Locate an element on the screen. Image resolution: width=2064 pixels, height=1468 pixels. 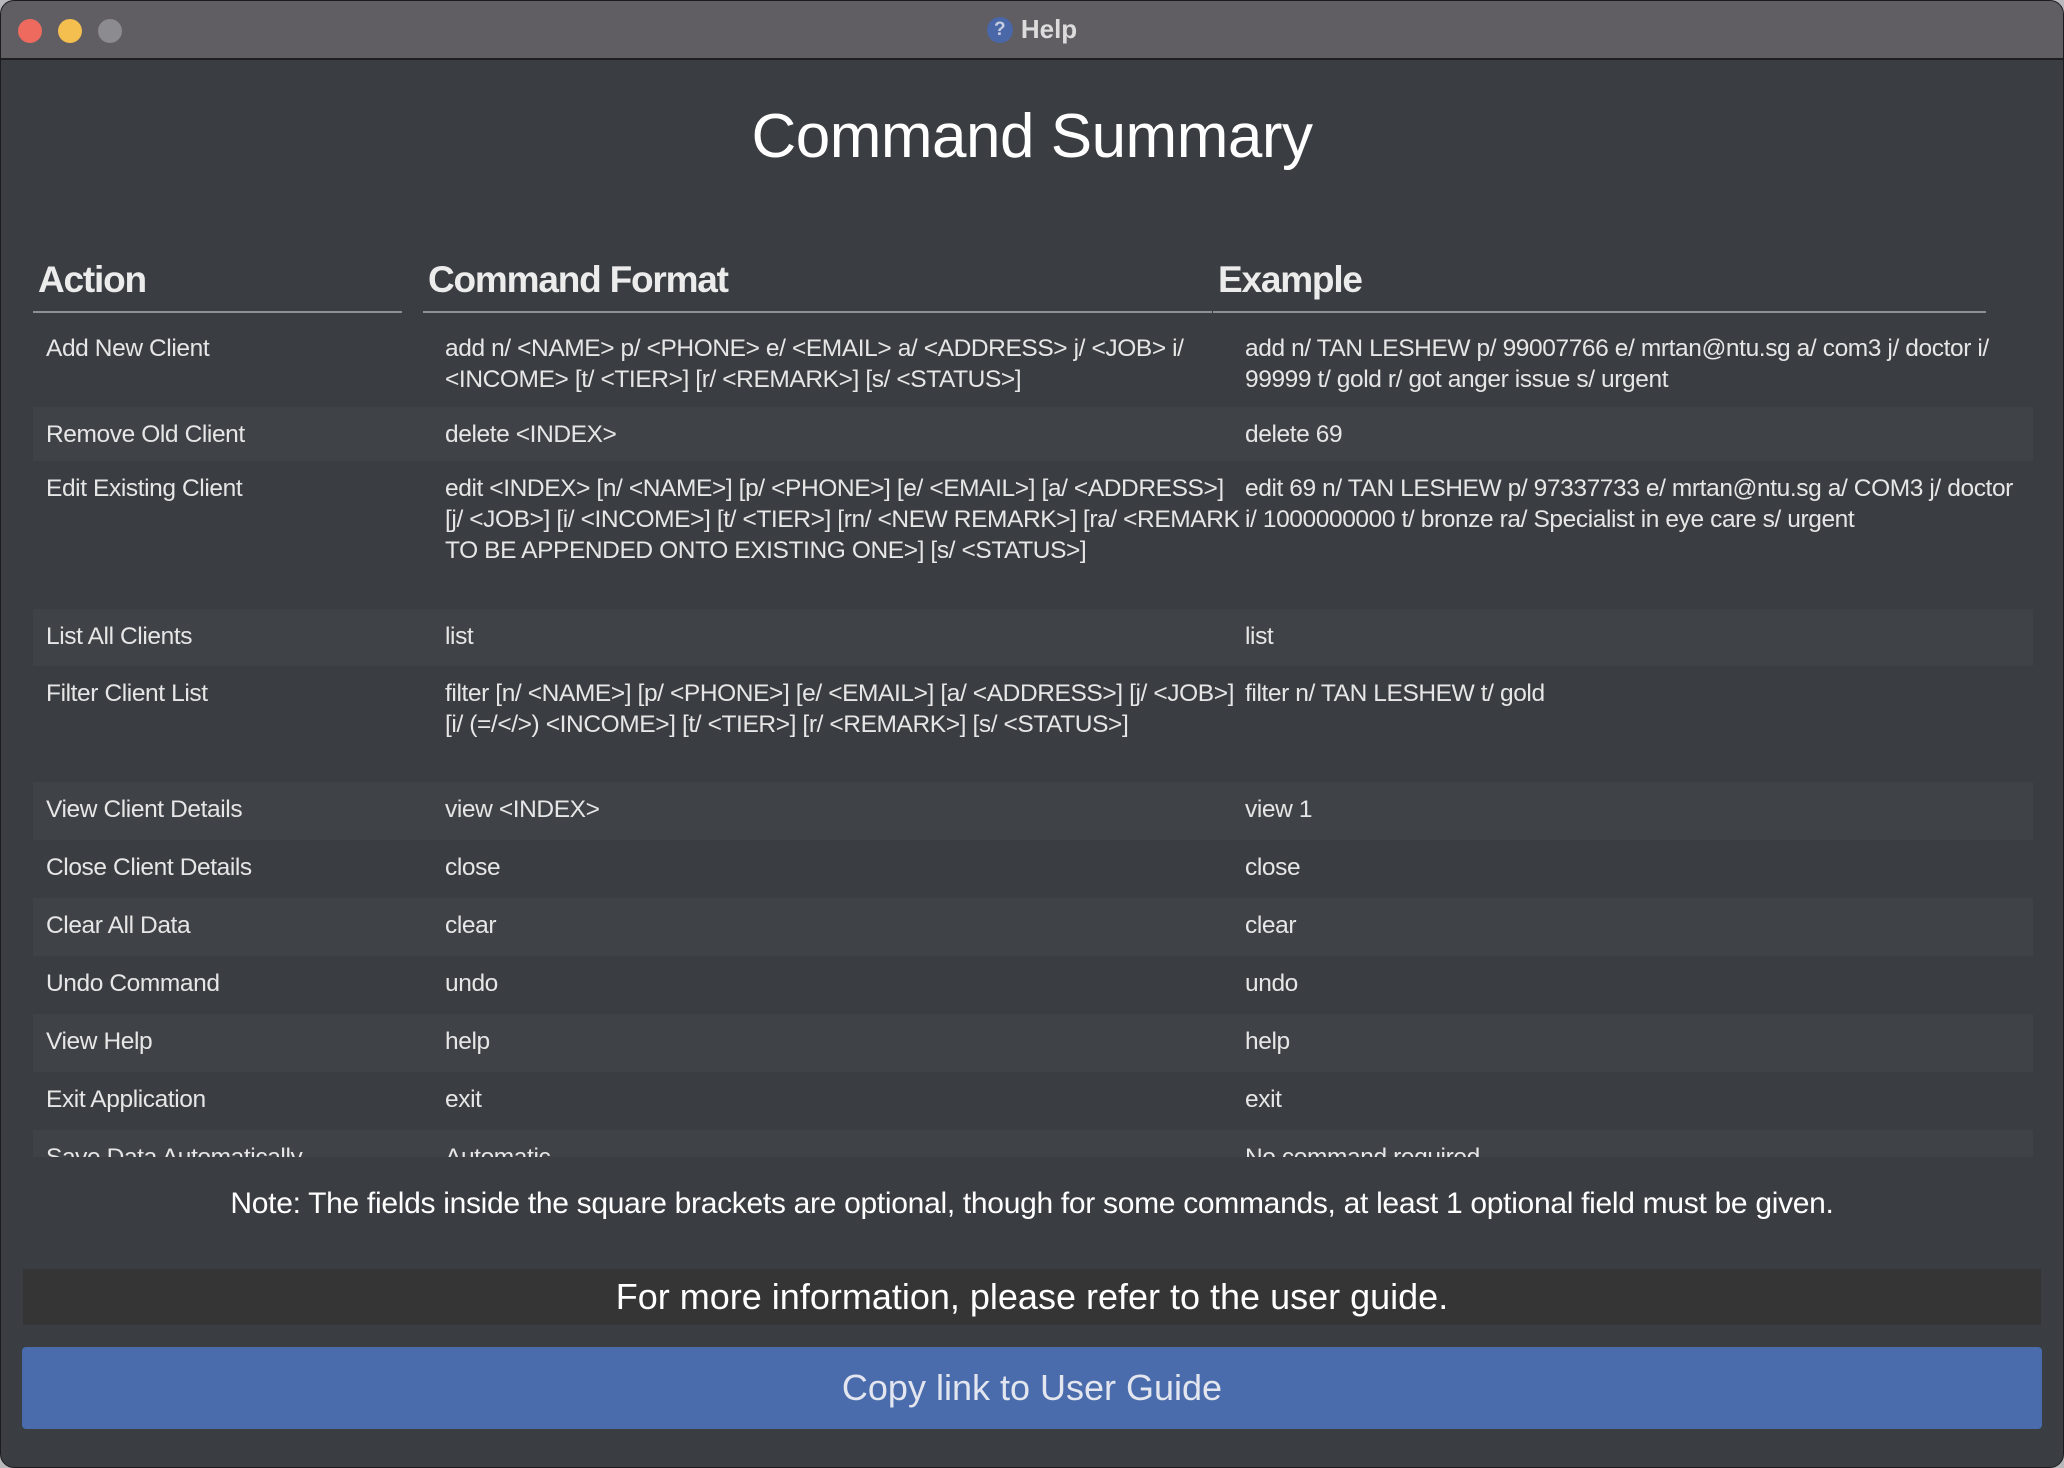
action-cell: Close Client Details is located at coordinates (149, 867).